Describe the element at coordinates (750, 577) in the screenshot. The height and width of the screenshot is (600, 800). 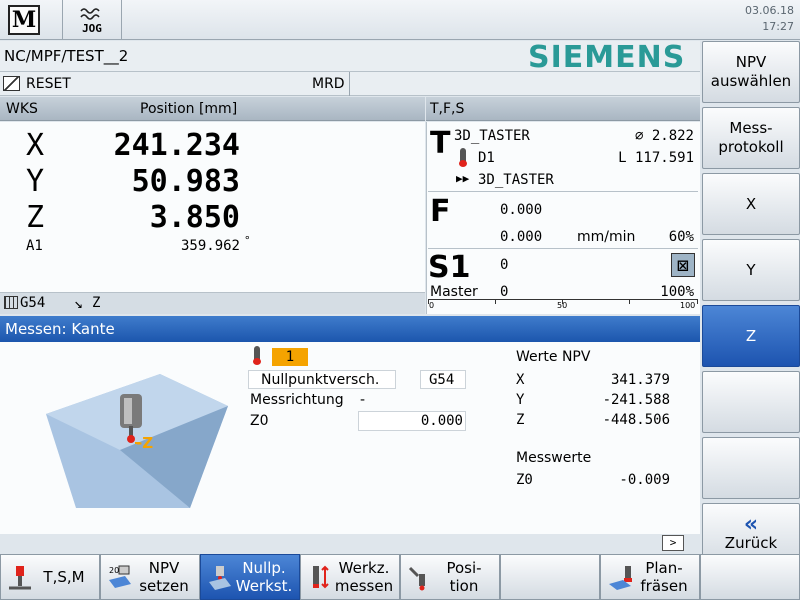
I see `softkey-empty-h8` at that location.